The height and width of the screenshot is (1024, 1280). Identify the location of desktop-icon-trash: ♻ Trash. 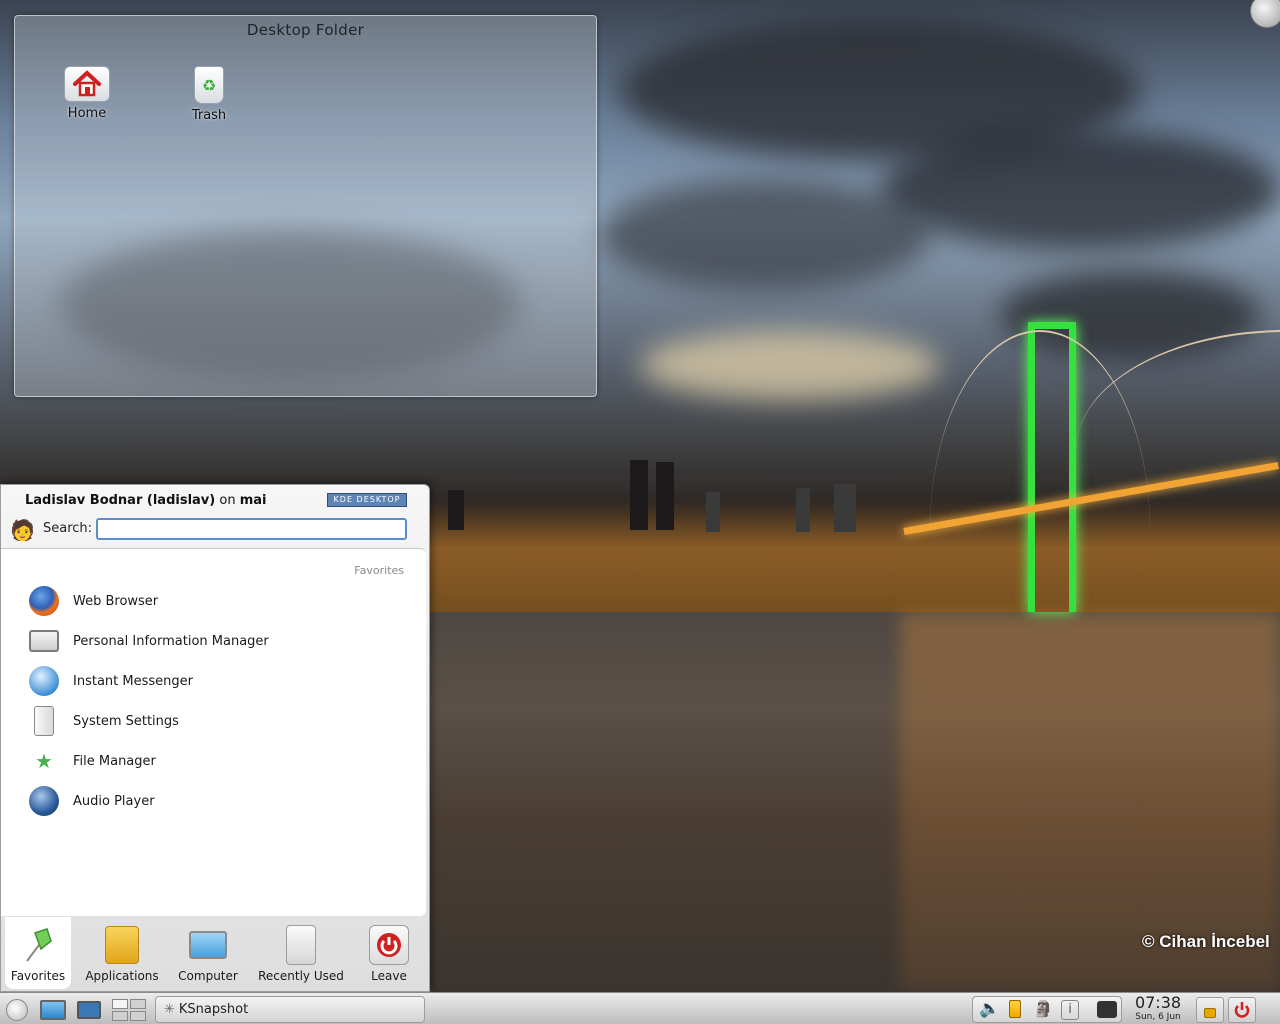
(209, 94).